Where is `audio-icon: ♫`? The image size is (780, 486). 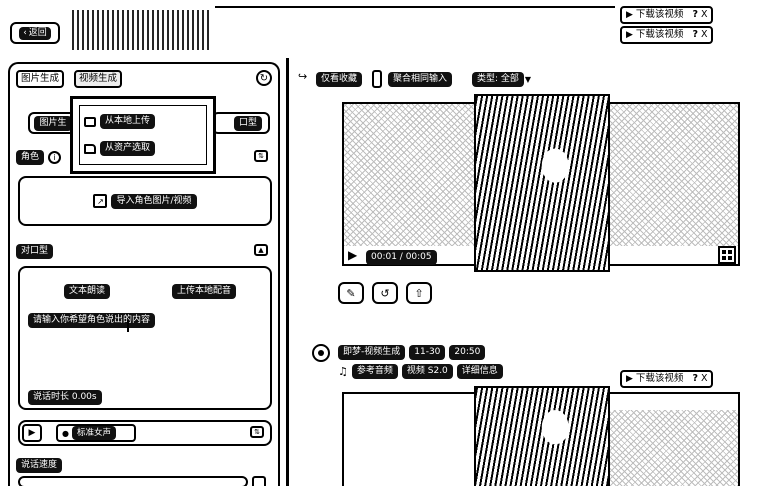
audio-icon: ♫ is located at coordinates (343, 371).